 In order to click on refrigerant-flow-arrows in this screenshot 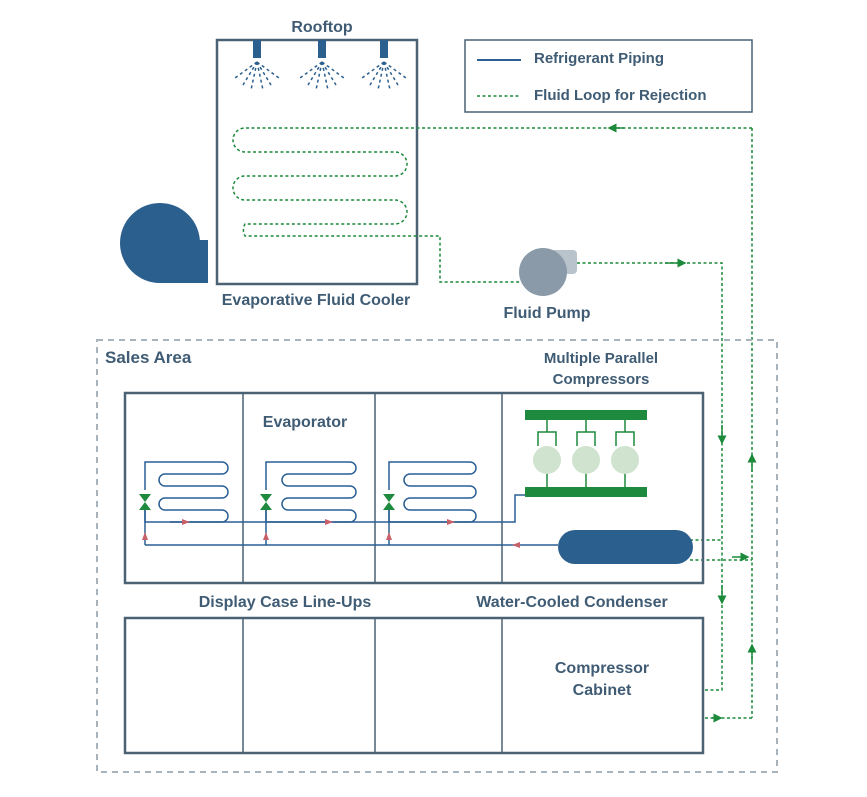, I will do `click(331, 533)`.